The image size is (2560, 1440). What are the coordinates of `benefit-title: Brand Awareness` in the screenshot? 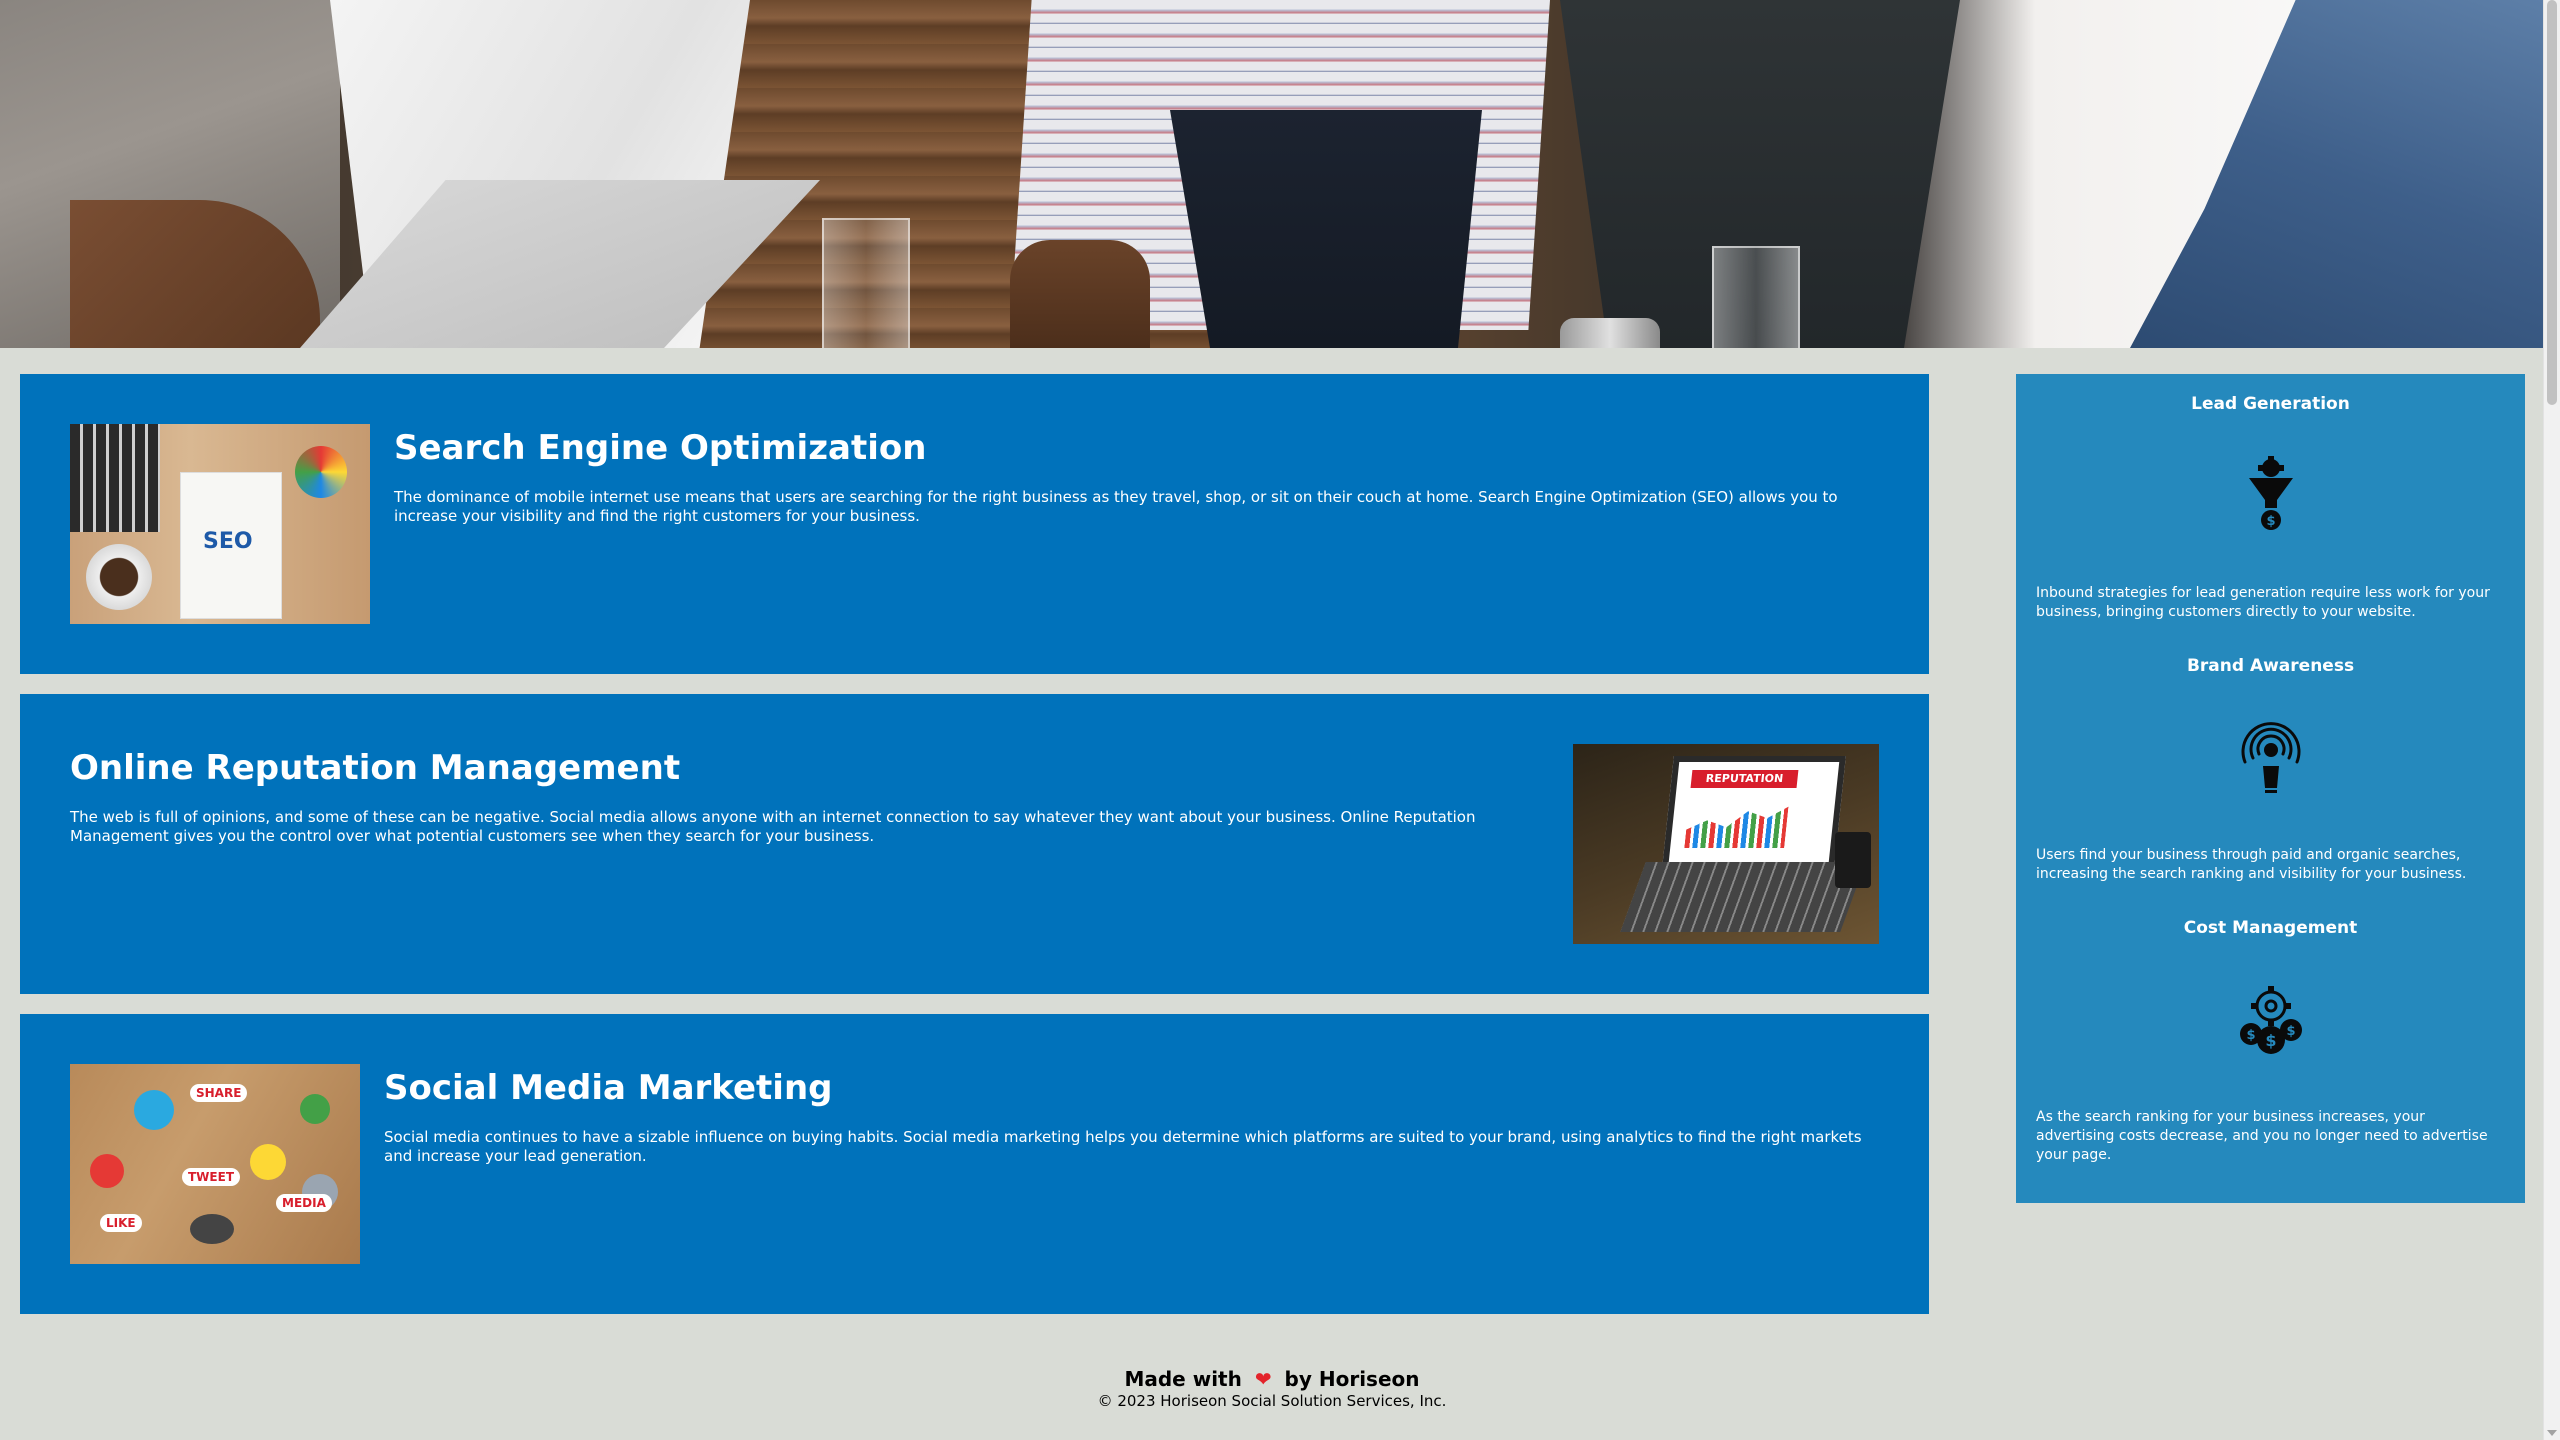 It's located at (2270, 666).